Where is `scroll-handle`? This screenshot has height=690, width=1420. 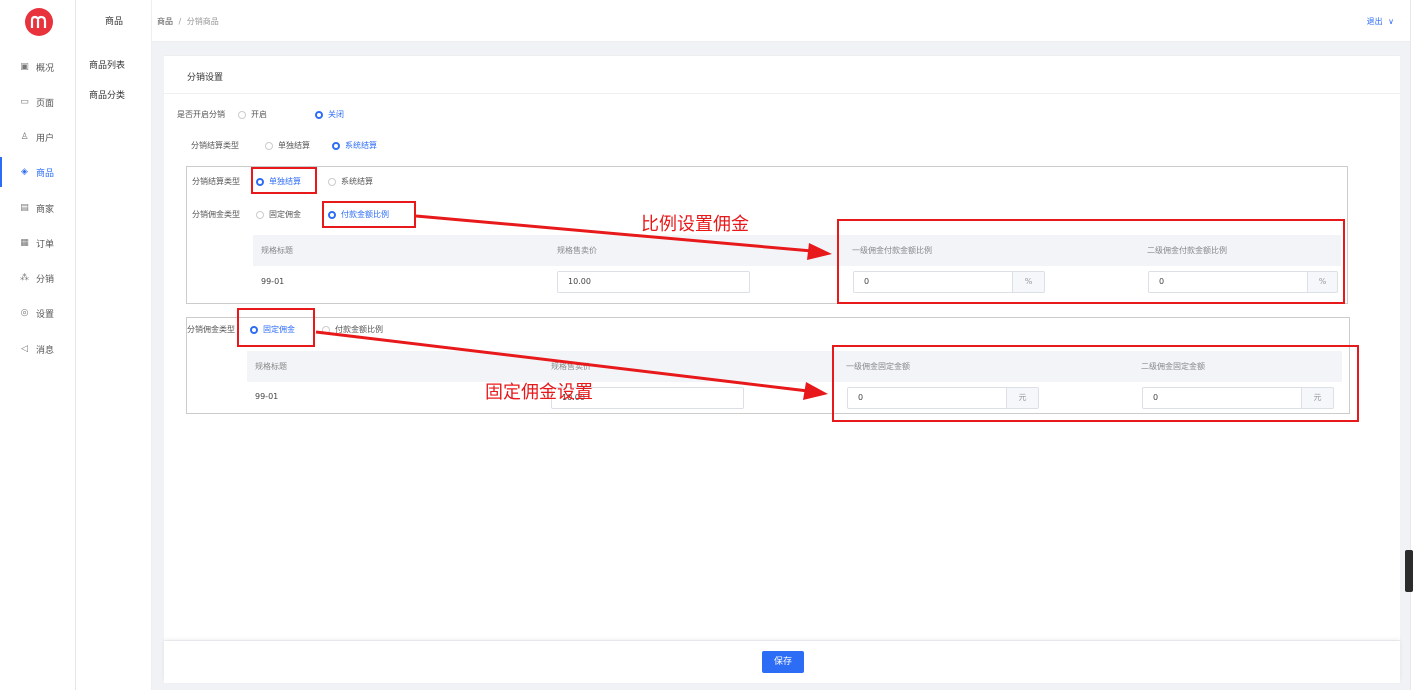
scroll-handle is located at coordinates (1409, 571).